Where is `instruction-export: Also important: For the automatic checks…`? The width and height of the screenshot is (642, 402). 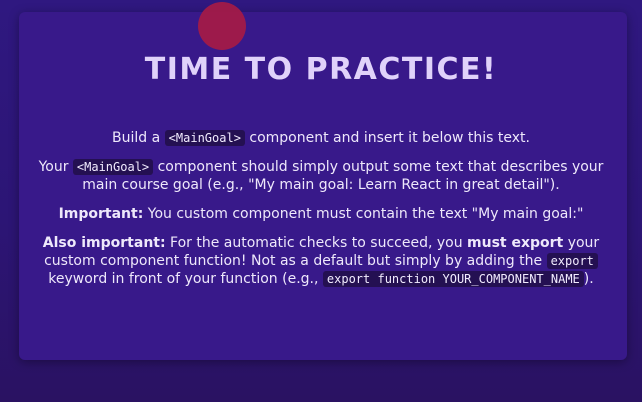 instruction-export: Also important: For the automatic checks… is located at coordinates (321, 261).